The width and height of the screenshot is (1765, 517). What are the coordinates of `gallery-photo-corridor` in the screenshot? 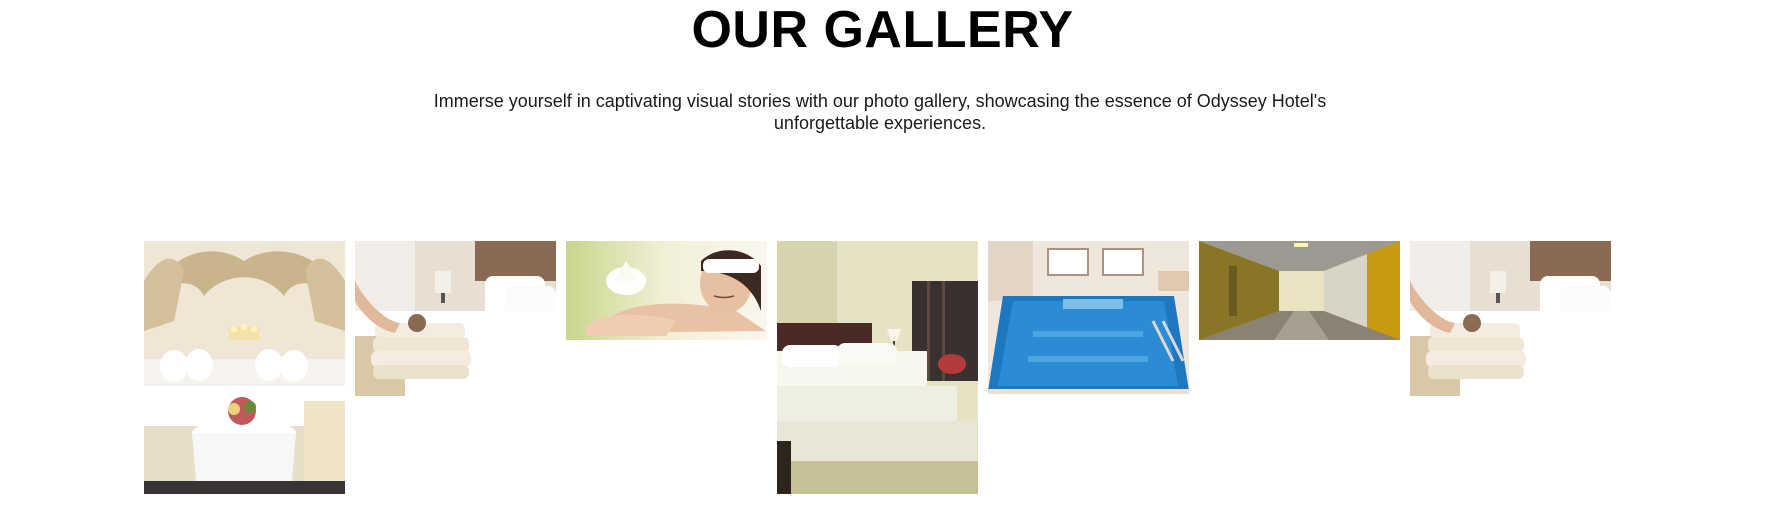 It's located at (1299, 290).